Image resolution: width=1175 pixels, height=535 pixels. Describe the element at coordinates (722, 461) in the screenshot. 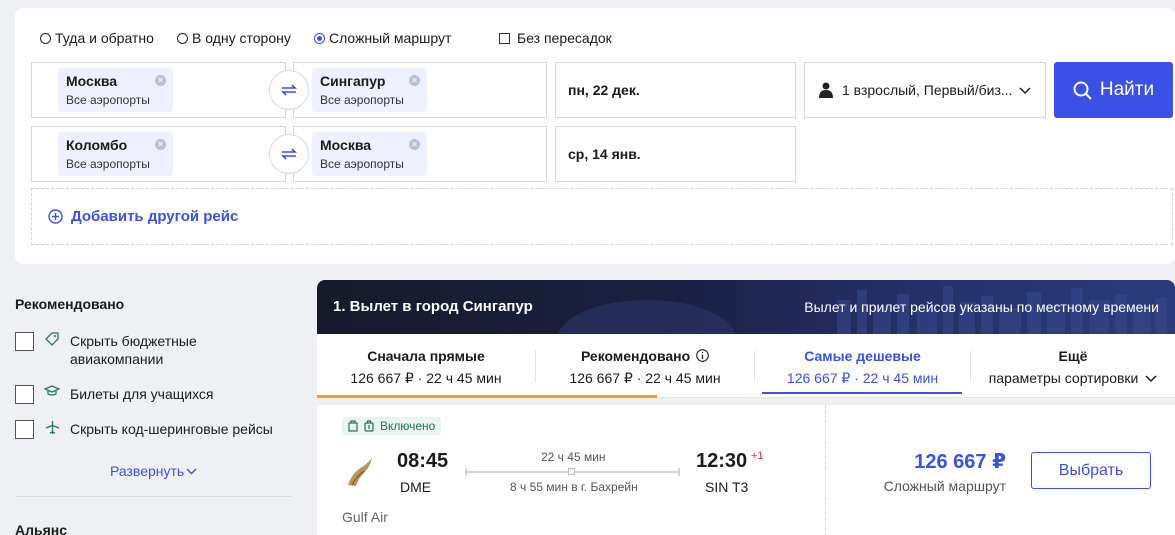

I see `arrival-time: 12:30` at that location.